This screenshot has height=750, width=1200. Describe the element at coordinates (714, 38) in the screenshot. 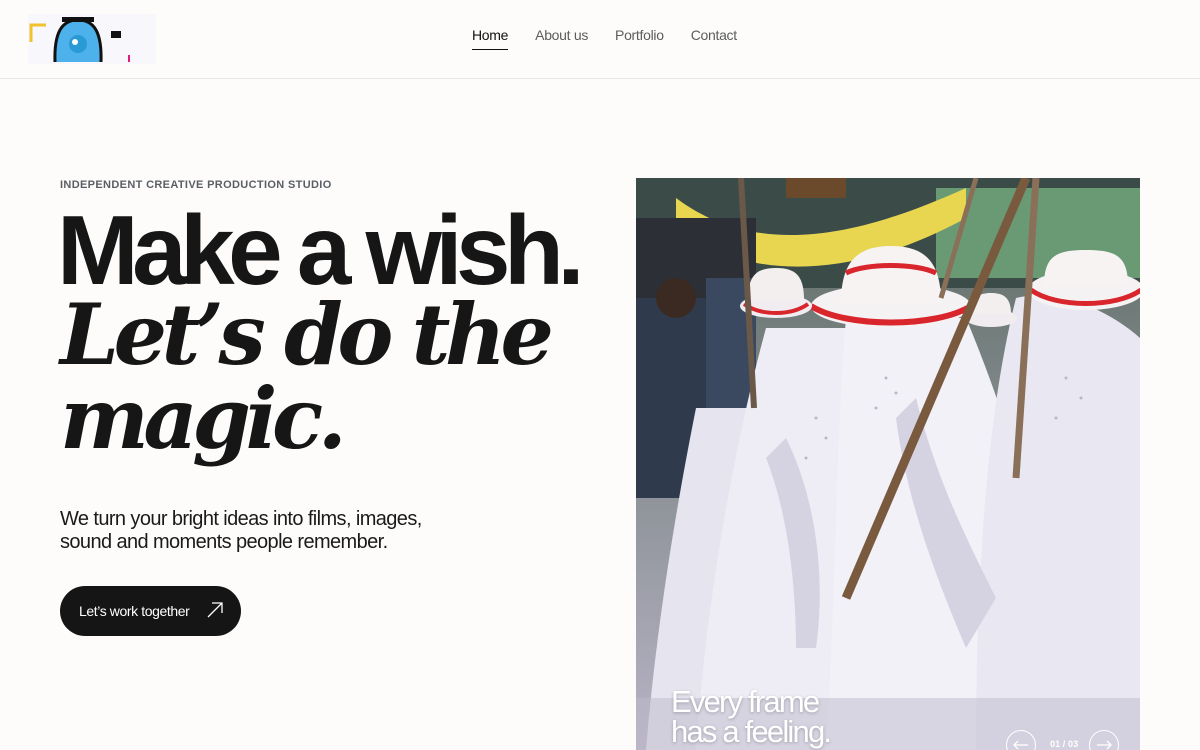

I see `nav-contact-link: Contact` at that location.